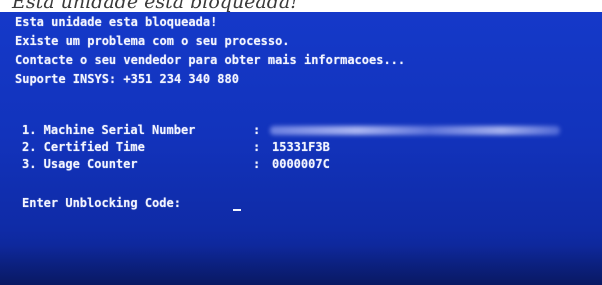 The image size is (602, 285). What do you see at coordinates (155, 6) in the screenshot?
I see `photo-caption: Esta unidade esta bloqueada!` at bounding box center [155, 6].